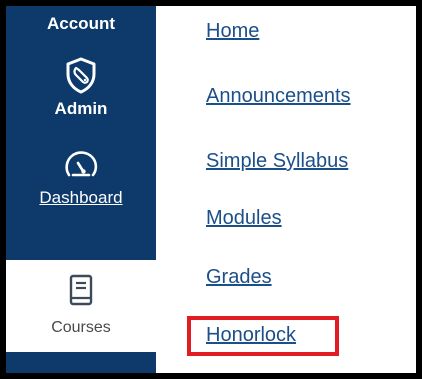  Describe the element at coordinates (81, 77) in the screenshot. I see `shield-wrench-icon` at that location.